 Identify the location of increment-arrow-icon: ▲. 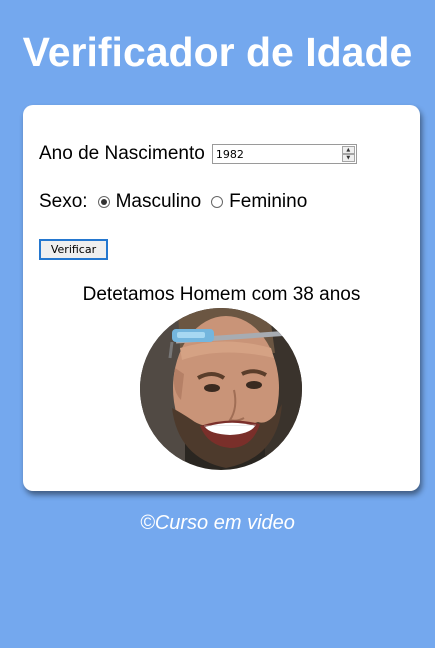
(348, 150).